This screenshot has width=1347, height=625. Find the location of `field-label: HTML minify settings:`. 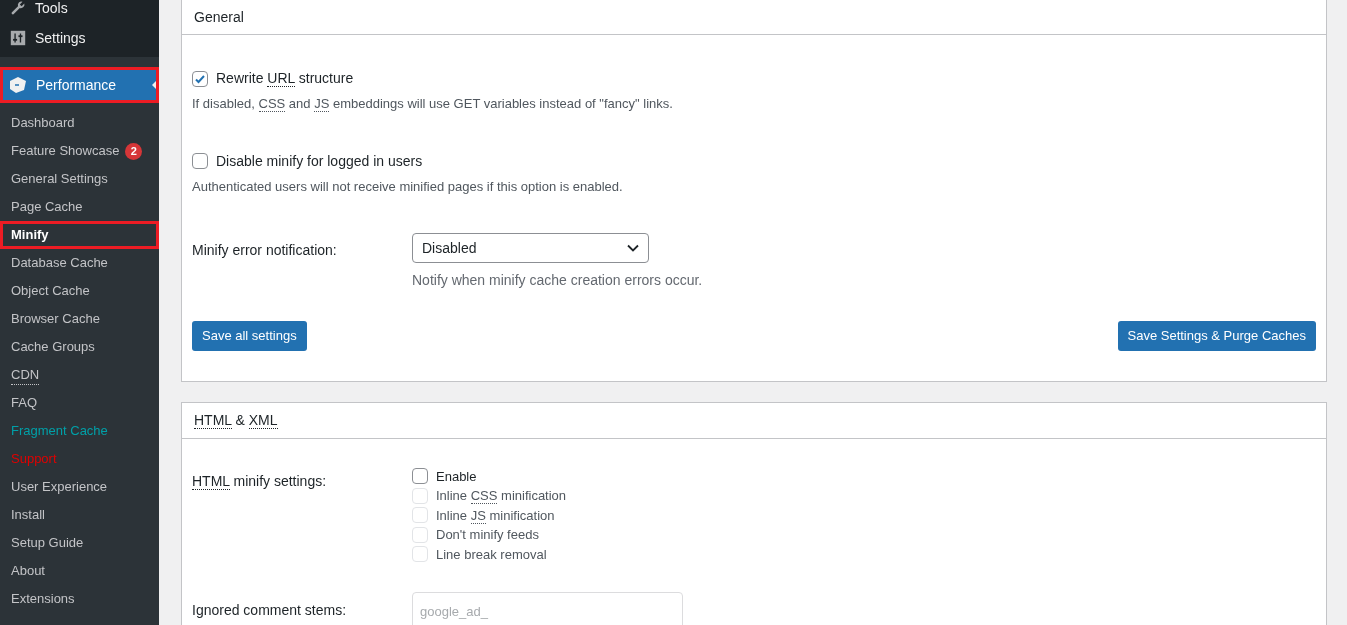

field-label: HTML minify settings: is located at coordinates (260, 482).